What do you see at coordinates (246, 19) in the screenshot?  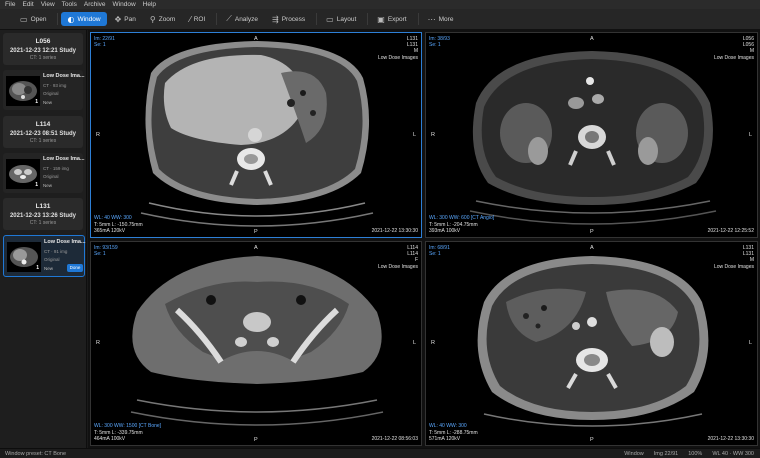 I see `analyze-label: Analyze` at bounding box center [246, 19].